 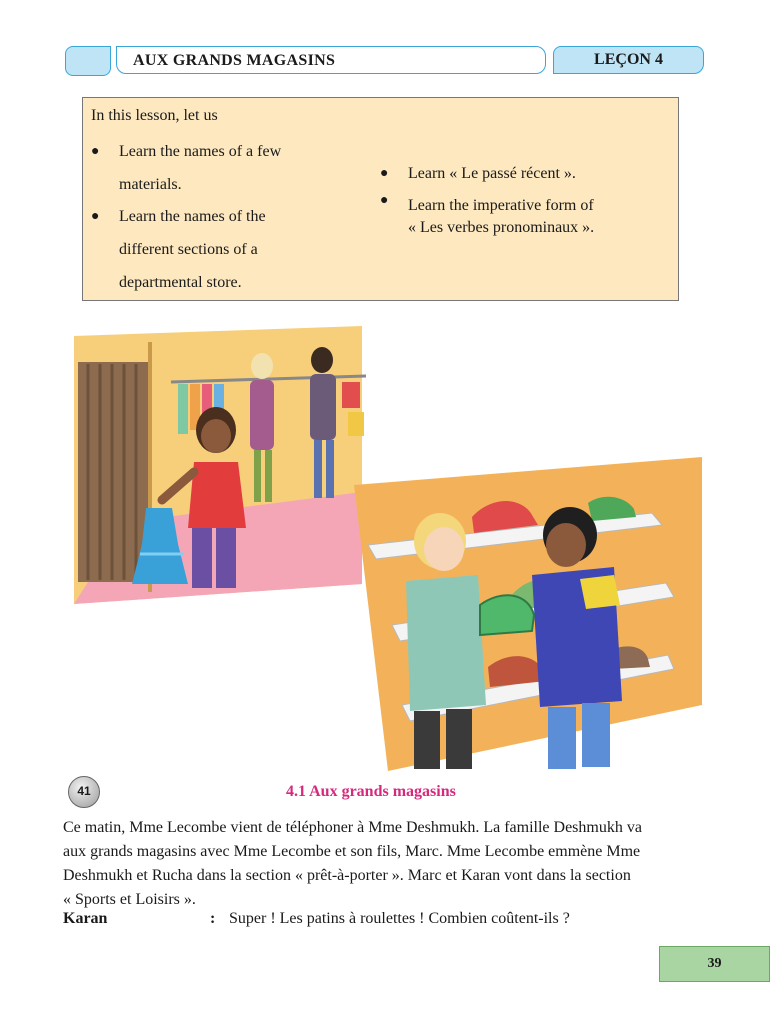 I want to click on page-number-box: 39, so click(x=714, y=964).